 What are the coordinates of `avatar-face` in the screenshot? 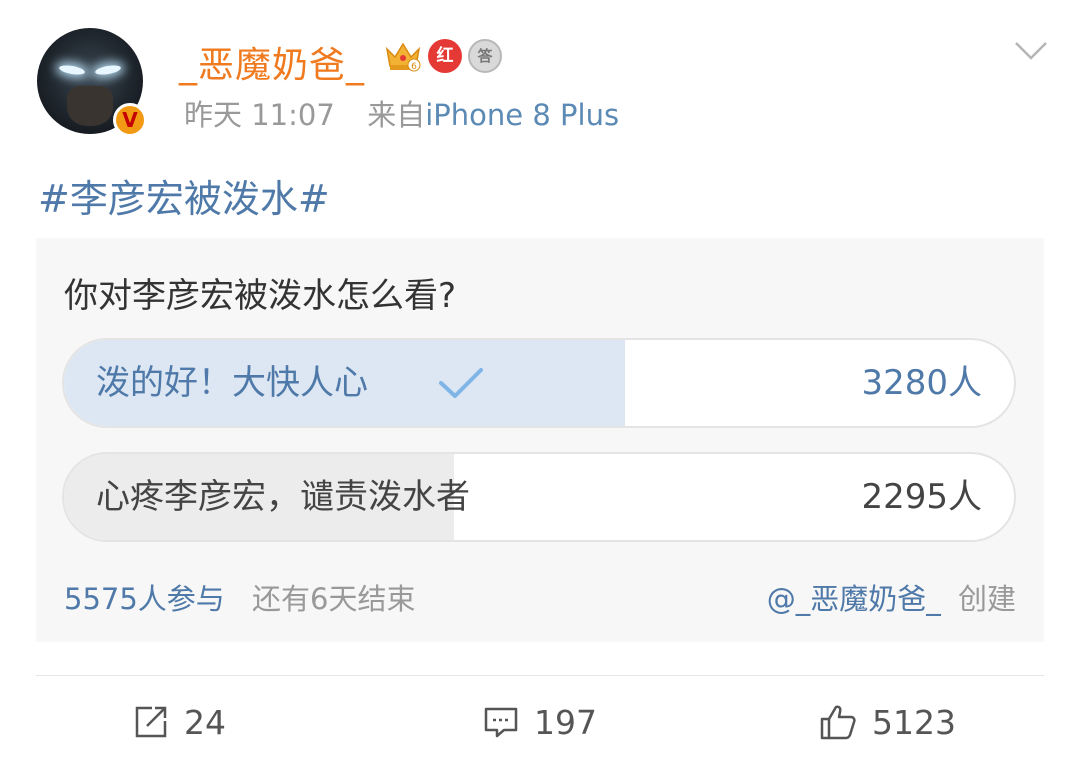 It's located at (90, 106).